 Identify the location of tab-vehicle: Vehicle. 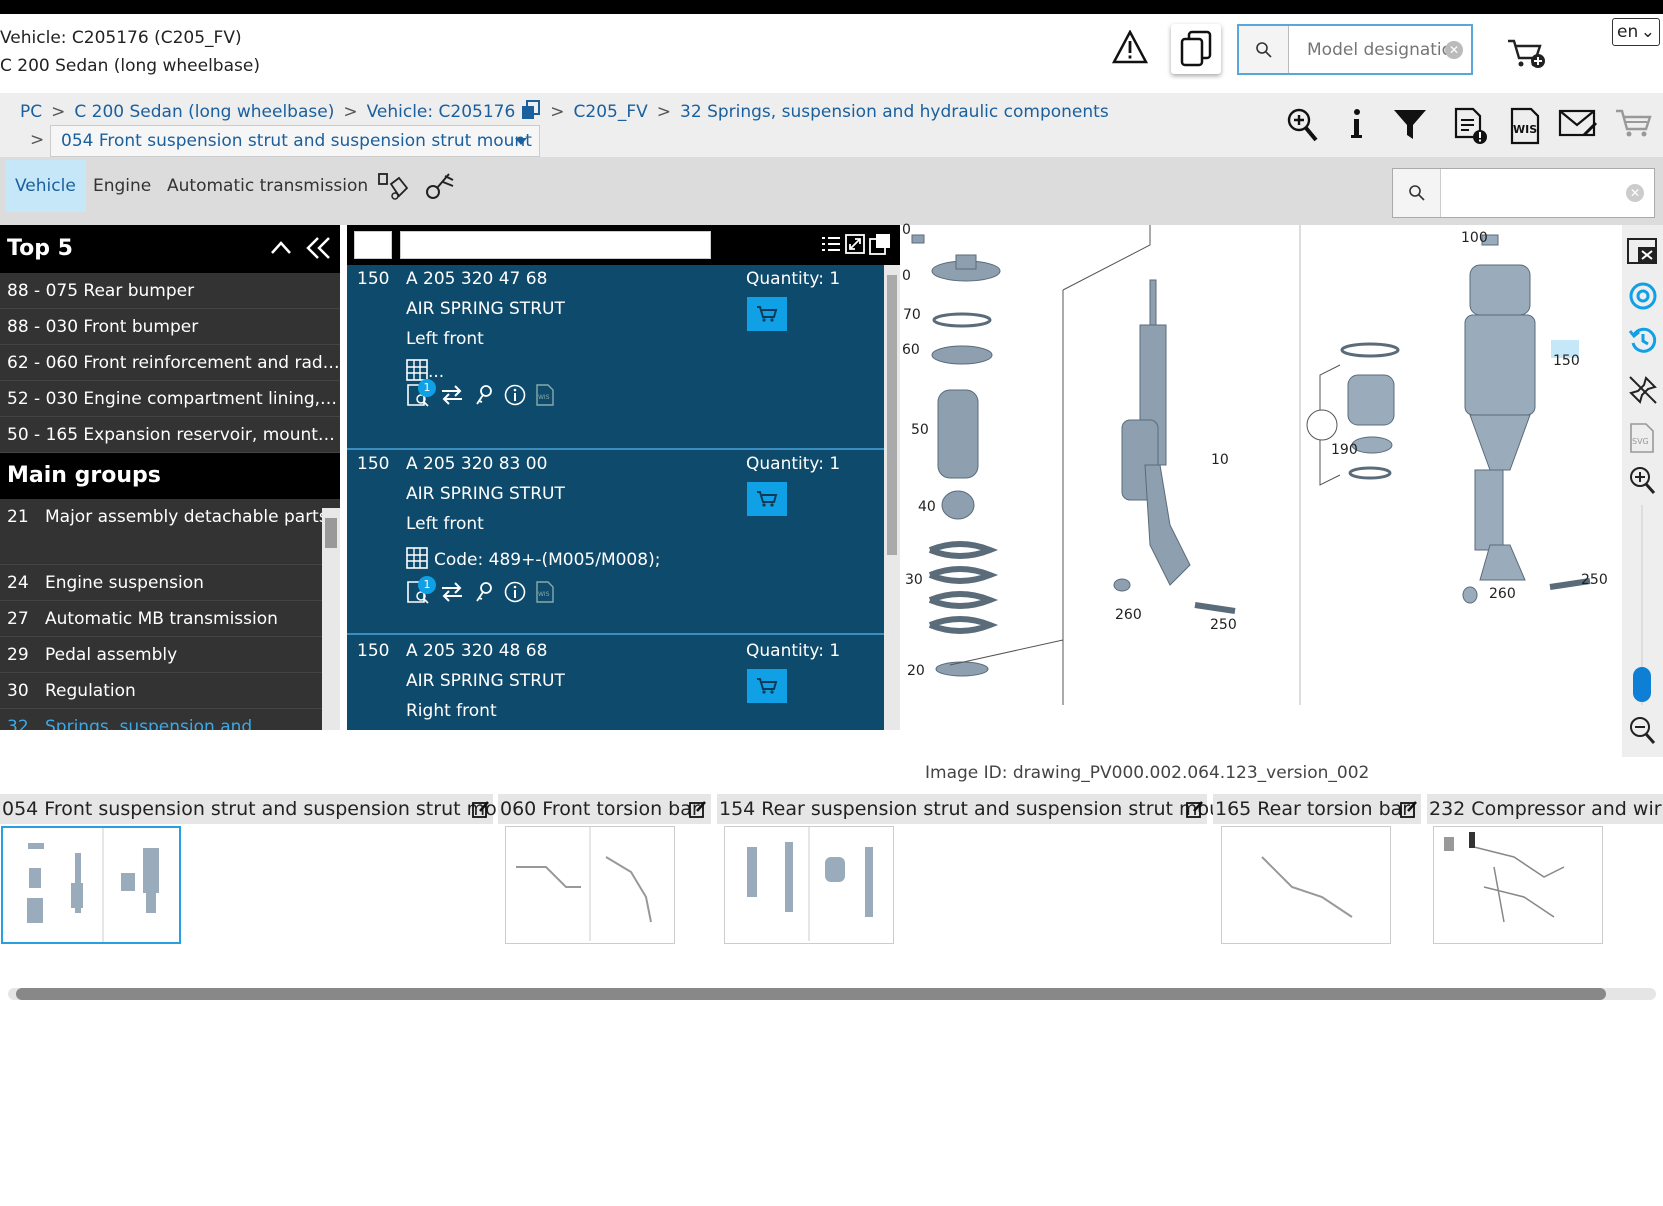
(45, 186).